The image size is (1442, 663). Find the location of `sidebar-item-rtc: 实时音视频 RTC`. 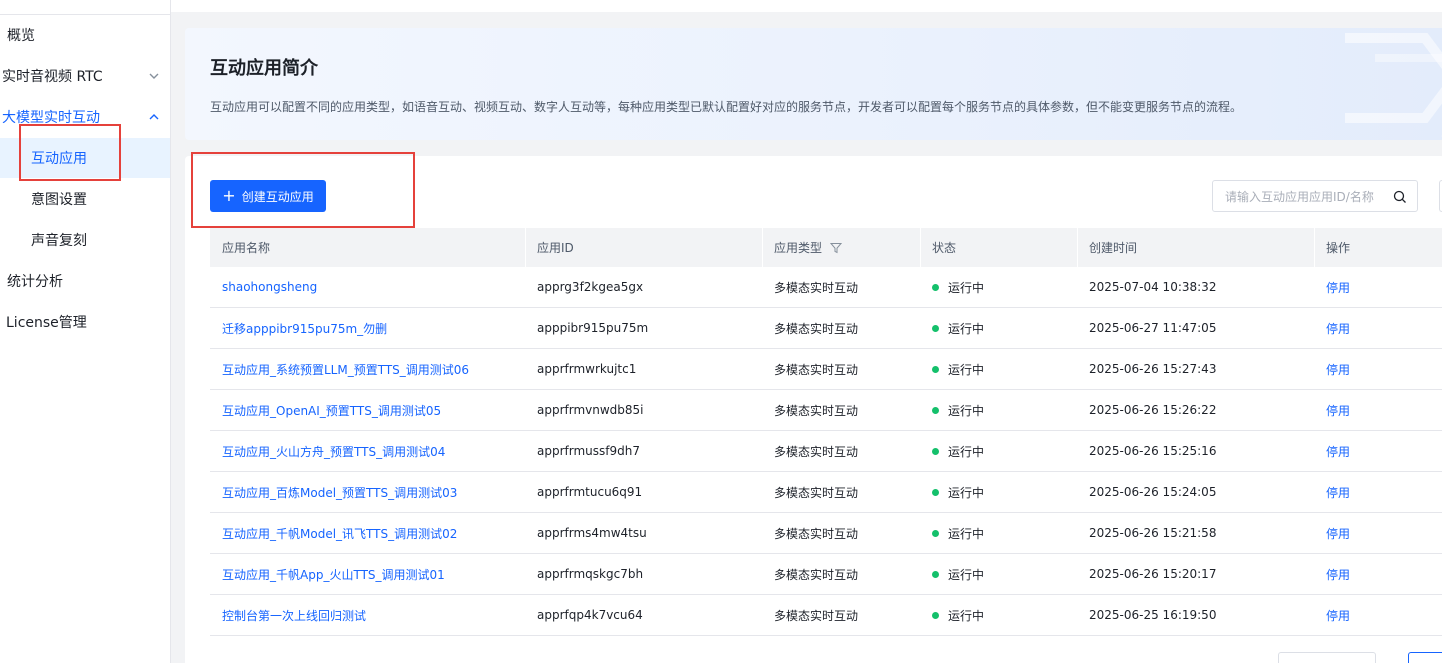

sidebar-item-rtc: 实时音视频 RTC is located at coordinates (85, 76).